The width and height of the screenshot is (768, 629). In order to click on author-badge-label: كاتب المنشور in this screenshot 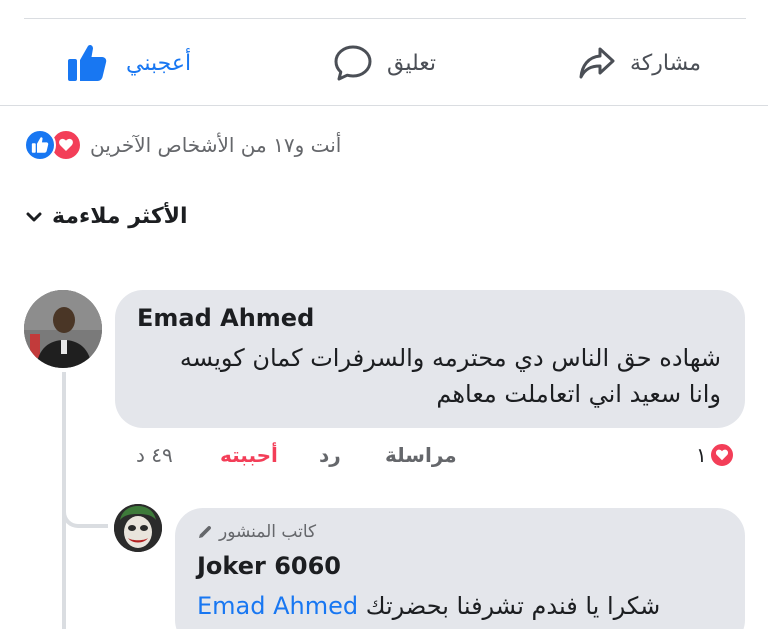, I will do `click(268, 532)`.